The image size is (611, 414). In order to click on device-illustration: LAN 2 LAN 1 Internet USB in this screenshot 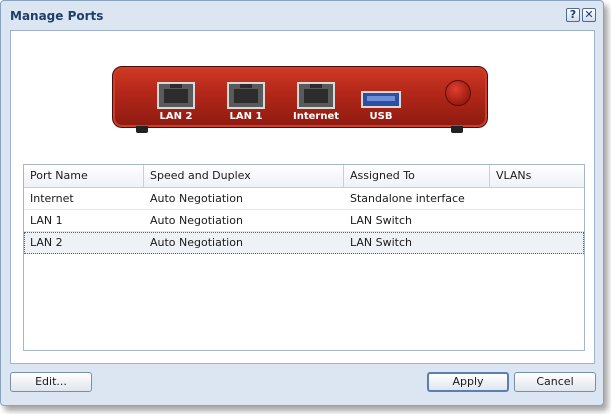, I will do `click(300, 97)`.